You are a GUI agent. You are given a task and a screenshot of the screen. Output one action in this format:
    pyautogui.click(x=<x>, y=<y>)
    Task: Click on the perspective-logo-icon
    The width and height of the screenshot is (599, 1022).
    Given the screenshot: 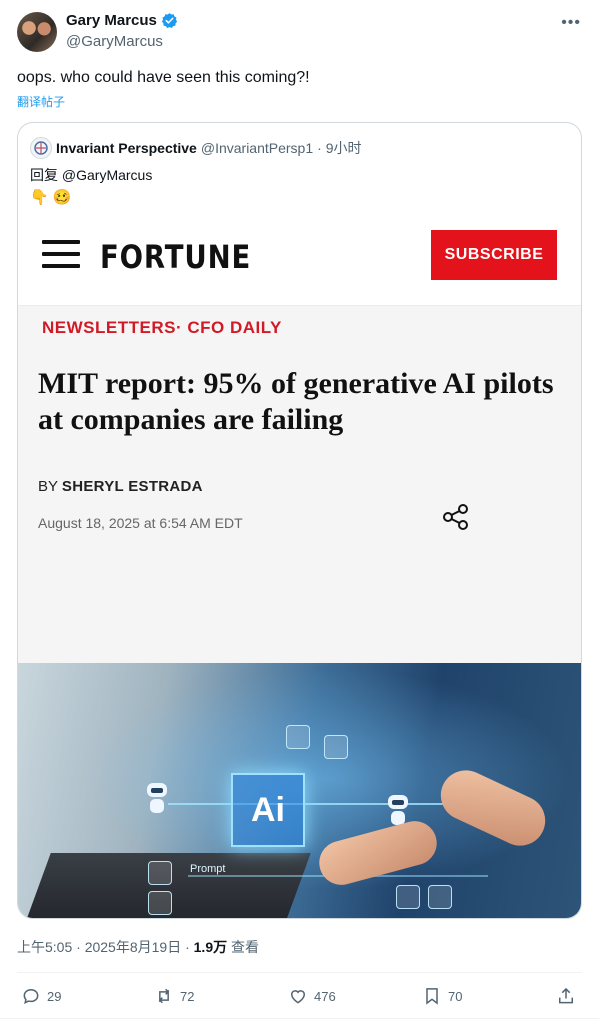 What is the action you would take?
    pyautogui.click(x=41, y=148)
    